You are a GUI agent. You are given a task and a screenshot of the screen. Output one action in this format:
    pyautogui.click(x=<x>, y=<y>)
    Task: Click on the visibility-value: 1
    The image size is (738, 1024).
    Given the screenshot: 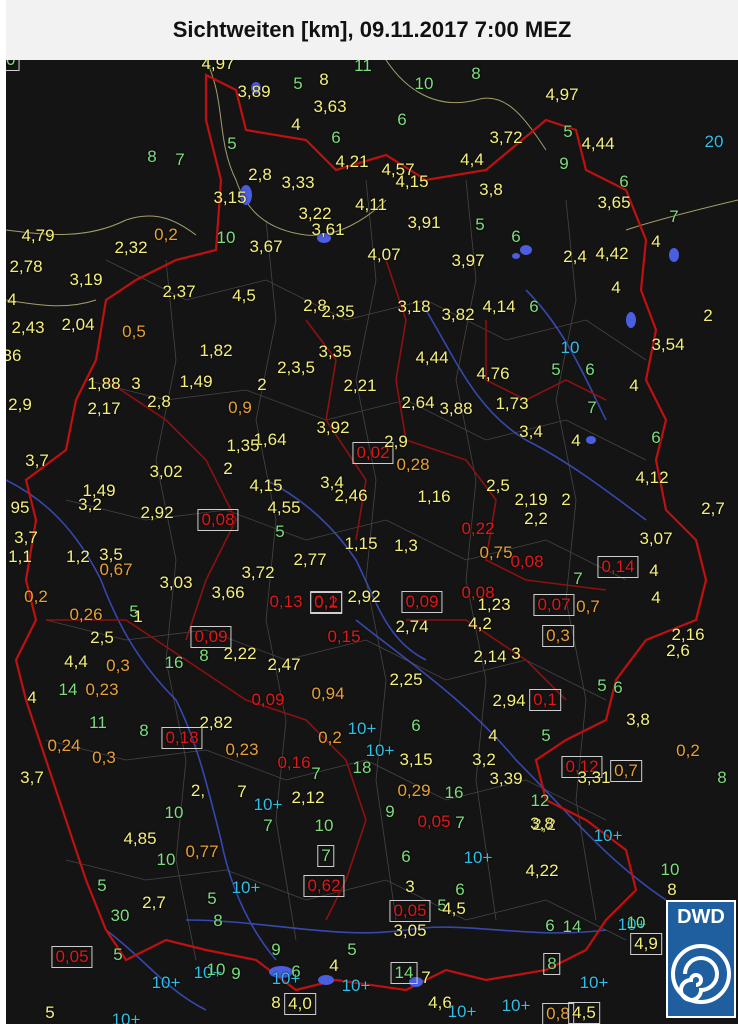 What is the action you would take?
    pyautogui.click(x=138, y=616)
    